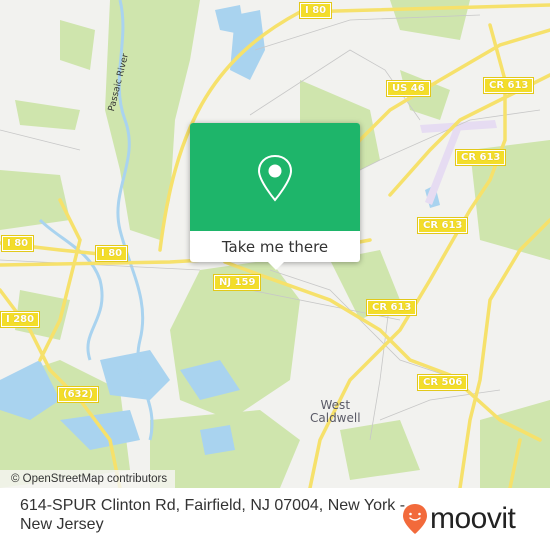  Describe the element at coordinates (88, 479) in the screenshot. I see `map-attribution: © OpenStreetMap contributors` at that location.